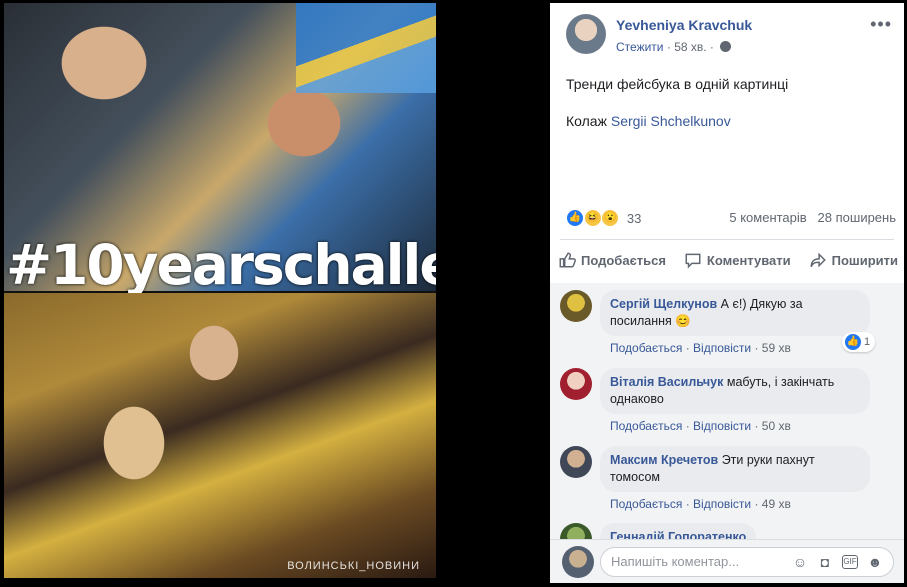 The image size is (907, 587). Describe the element at coordinates (726, 46) in the screenshot. I see `globe-icon` at that location.